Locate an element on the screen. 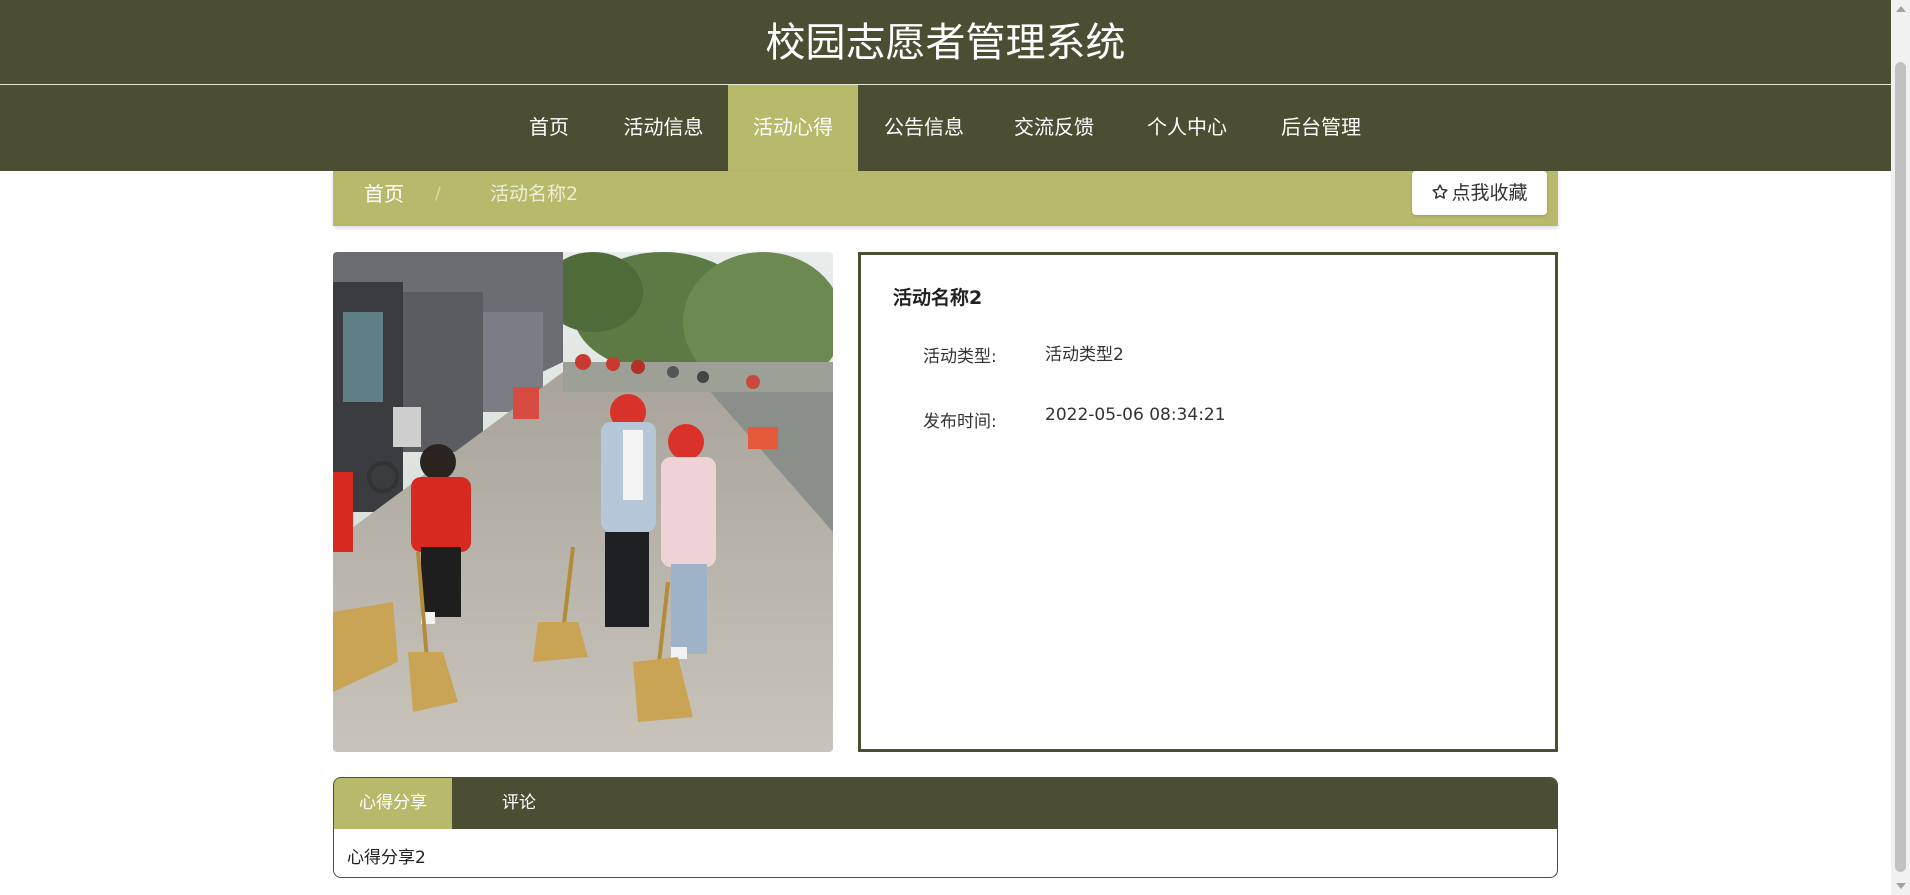  nav-item-activity-info: 活动信息 is located at coordinates (663, 128).